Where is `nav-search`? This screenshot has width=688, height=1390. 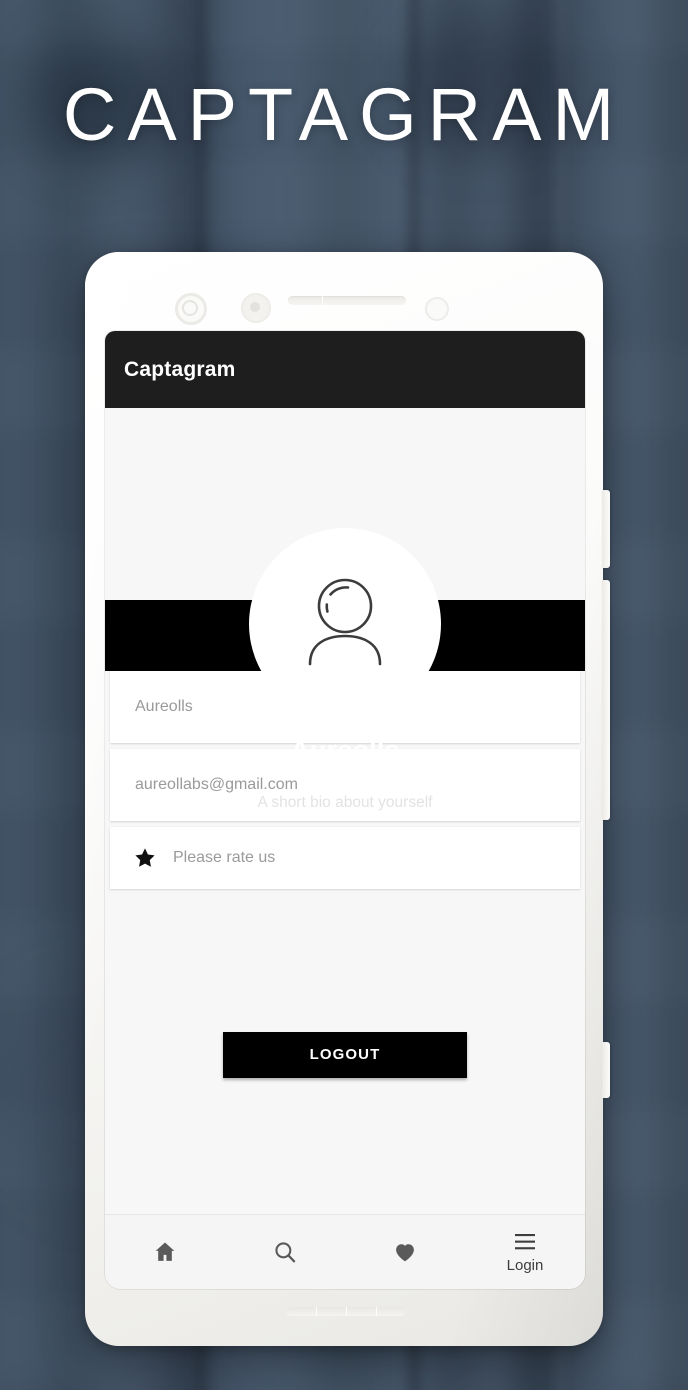
nav-search is located at coordinates (285, 1252).